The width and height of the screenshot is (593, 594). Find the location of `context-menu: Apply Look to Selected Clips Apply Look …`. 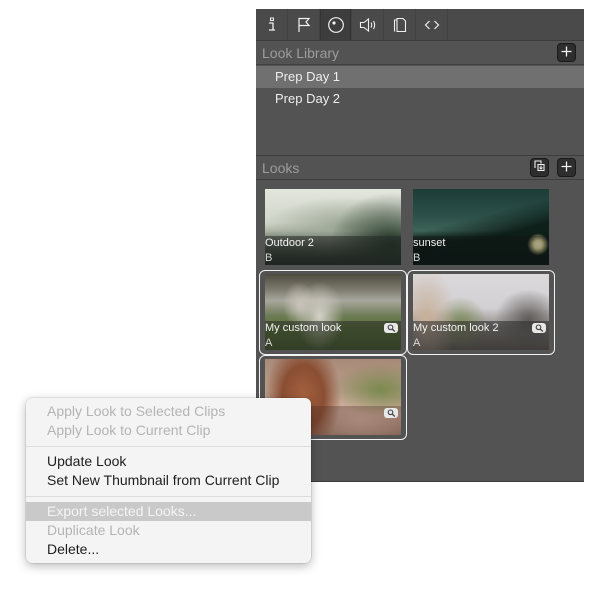

context-menu: Apply Look to Selected Clips Apply Look … is located at coordinates (168, 480).